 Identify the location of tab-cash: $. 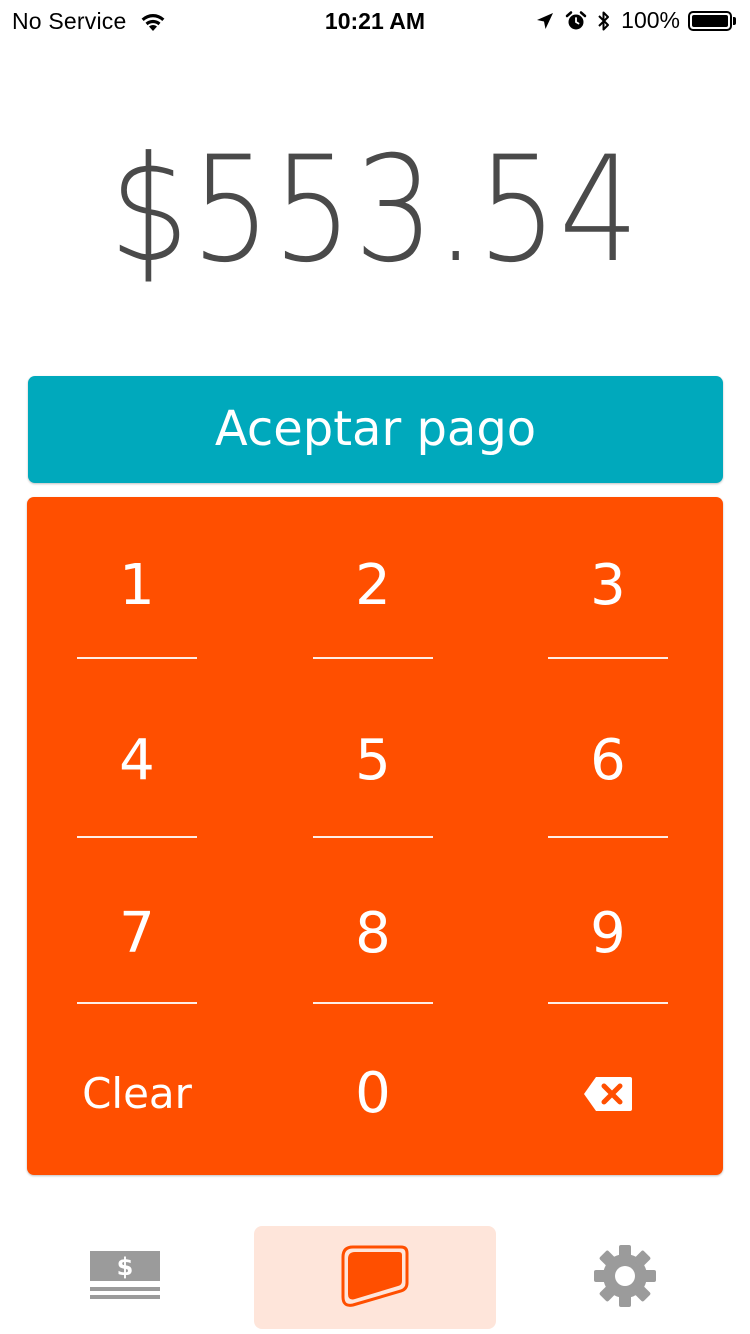
(125, 1277).